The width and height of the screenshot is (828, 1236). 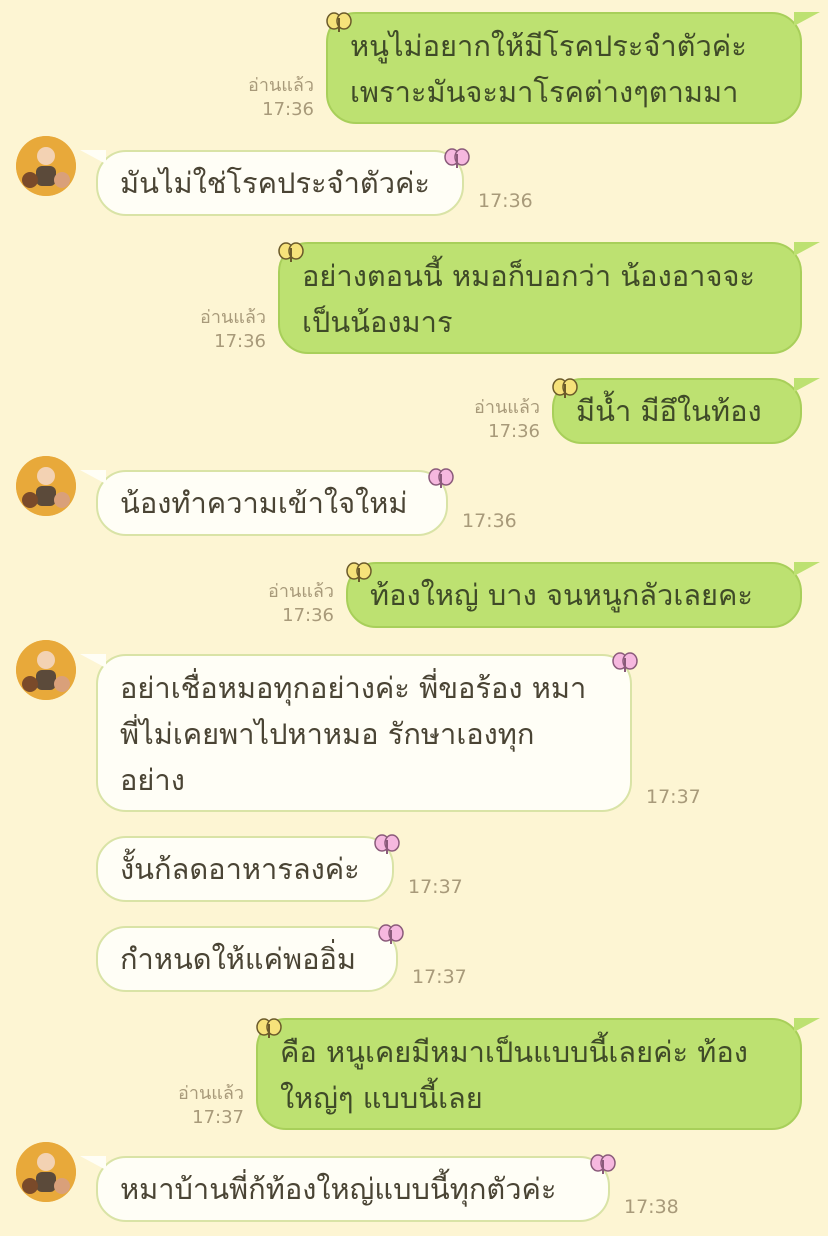 I want to click on message-text-line: งั้นก้ลดอาหารลงค่ะ, so click(x=240, y=869).